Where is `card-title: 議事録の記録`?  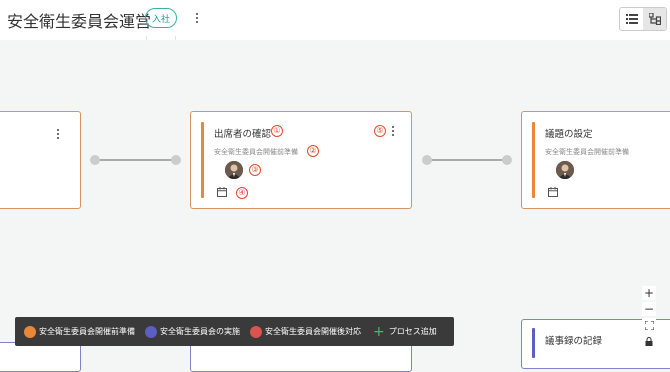
card-title: 議事録の記録 is located at coordinates (574, 341).